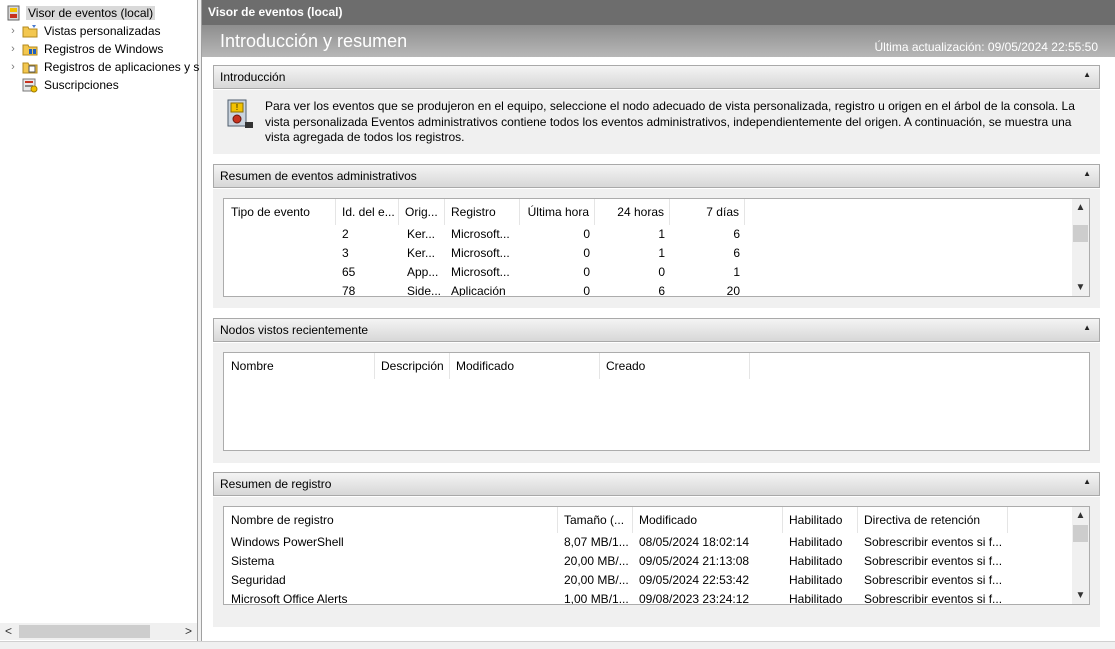 This screenshot has width=1115, height=649. Describe the element at coordinates (661, 253) in the screenshot. I see `cell-24-hours: 1` at that location.